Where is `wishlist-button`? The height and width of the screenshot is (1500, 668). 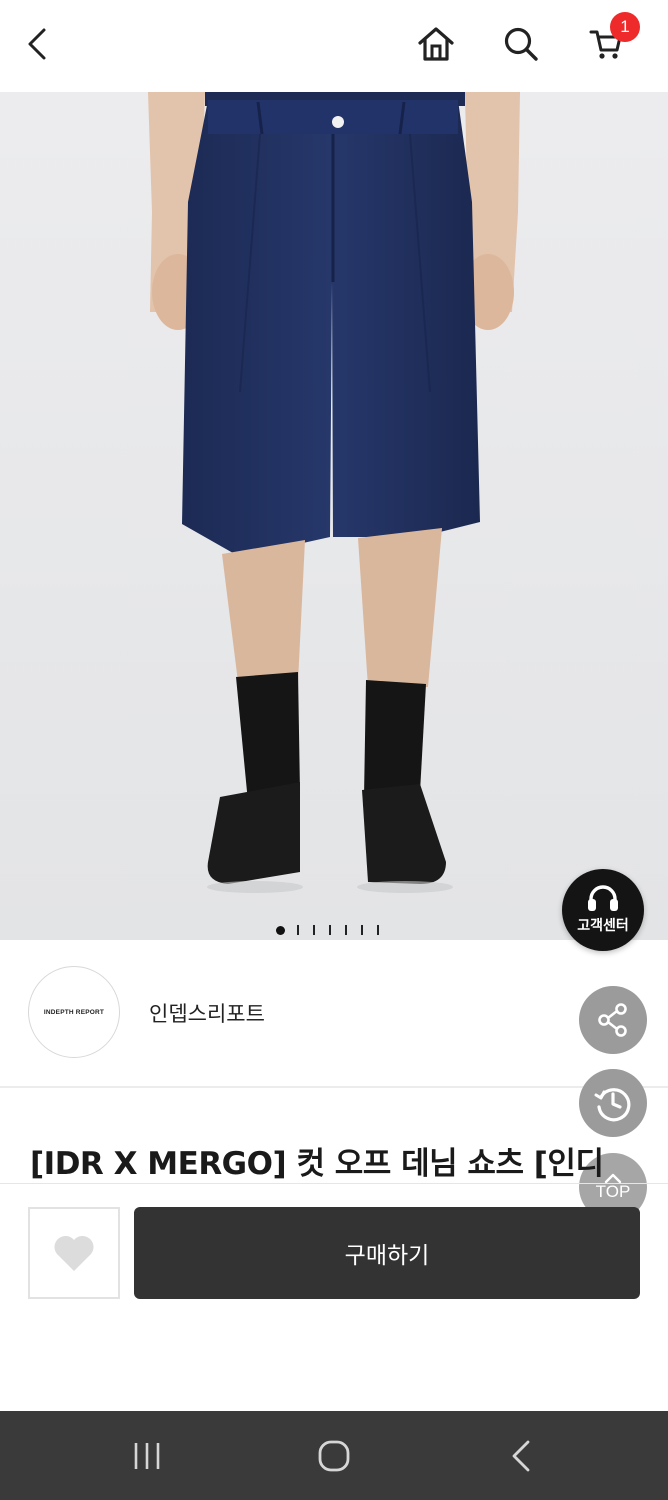 wishlist-button is located at coordinates (74, 1253).